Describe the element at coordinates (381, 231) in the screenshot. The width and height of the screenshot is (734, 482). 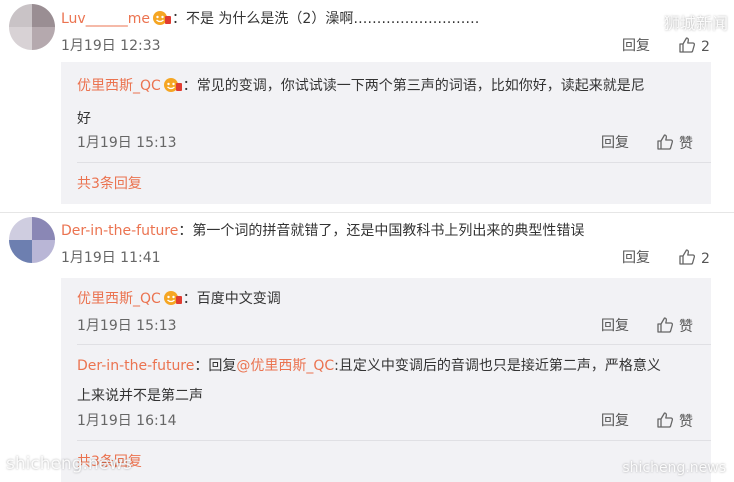
I see `comment-text: ：第一个词的拼音就错了，还是中国教科书上列出来的典型性错误` at that location.